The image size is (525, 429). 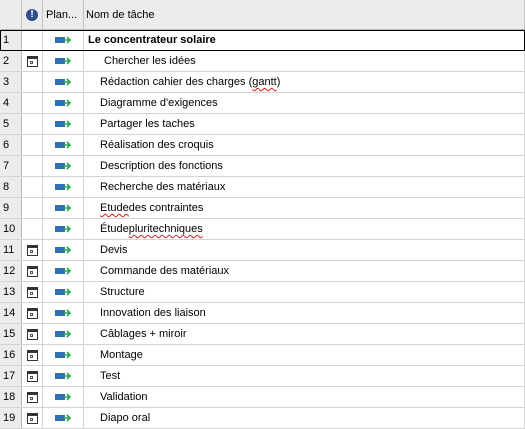 I want to click on task-name: Diapo oral, so click(x=304, y=418).